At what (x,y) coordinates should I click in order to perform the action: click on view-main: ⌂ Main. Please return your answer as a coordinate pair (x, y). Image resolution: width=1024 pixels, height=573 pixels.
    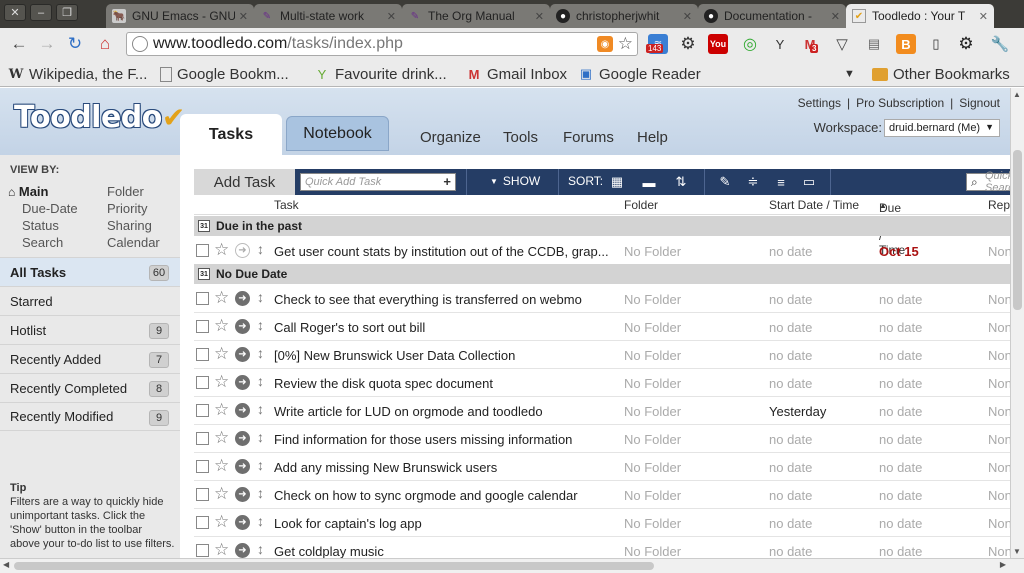
    Looking at the image, I should click on (28, 191).